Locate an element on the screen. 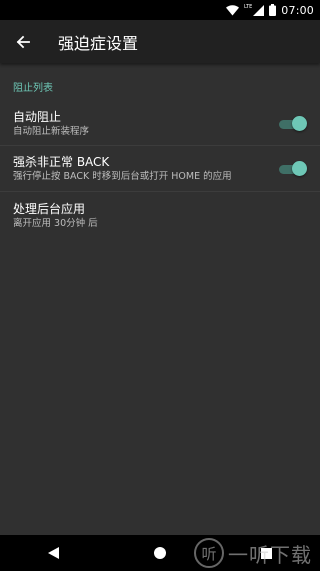  pref-auto-block: 自动阻止 自动阻止新装程序 is located at coordinates (160, 124).